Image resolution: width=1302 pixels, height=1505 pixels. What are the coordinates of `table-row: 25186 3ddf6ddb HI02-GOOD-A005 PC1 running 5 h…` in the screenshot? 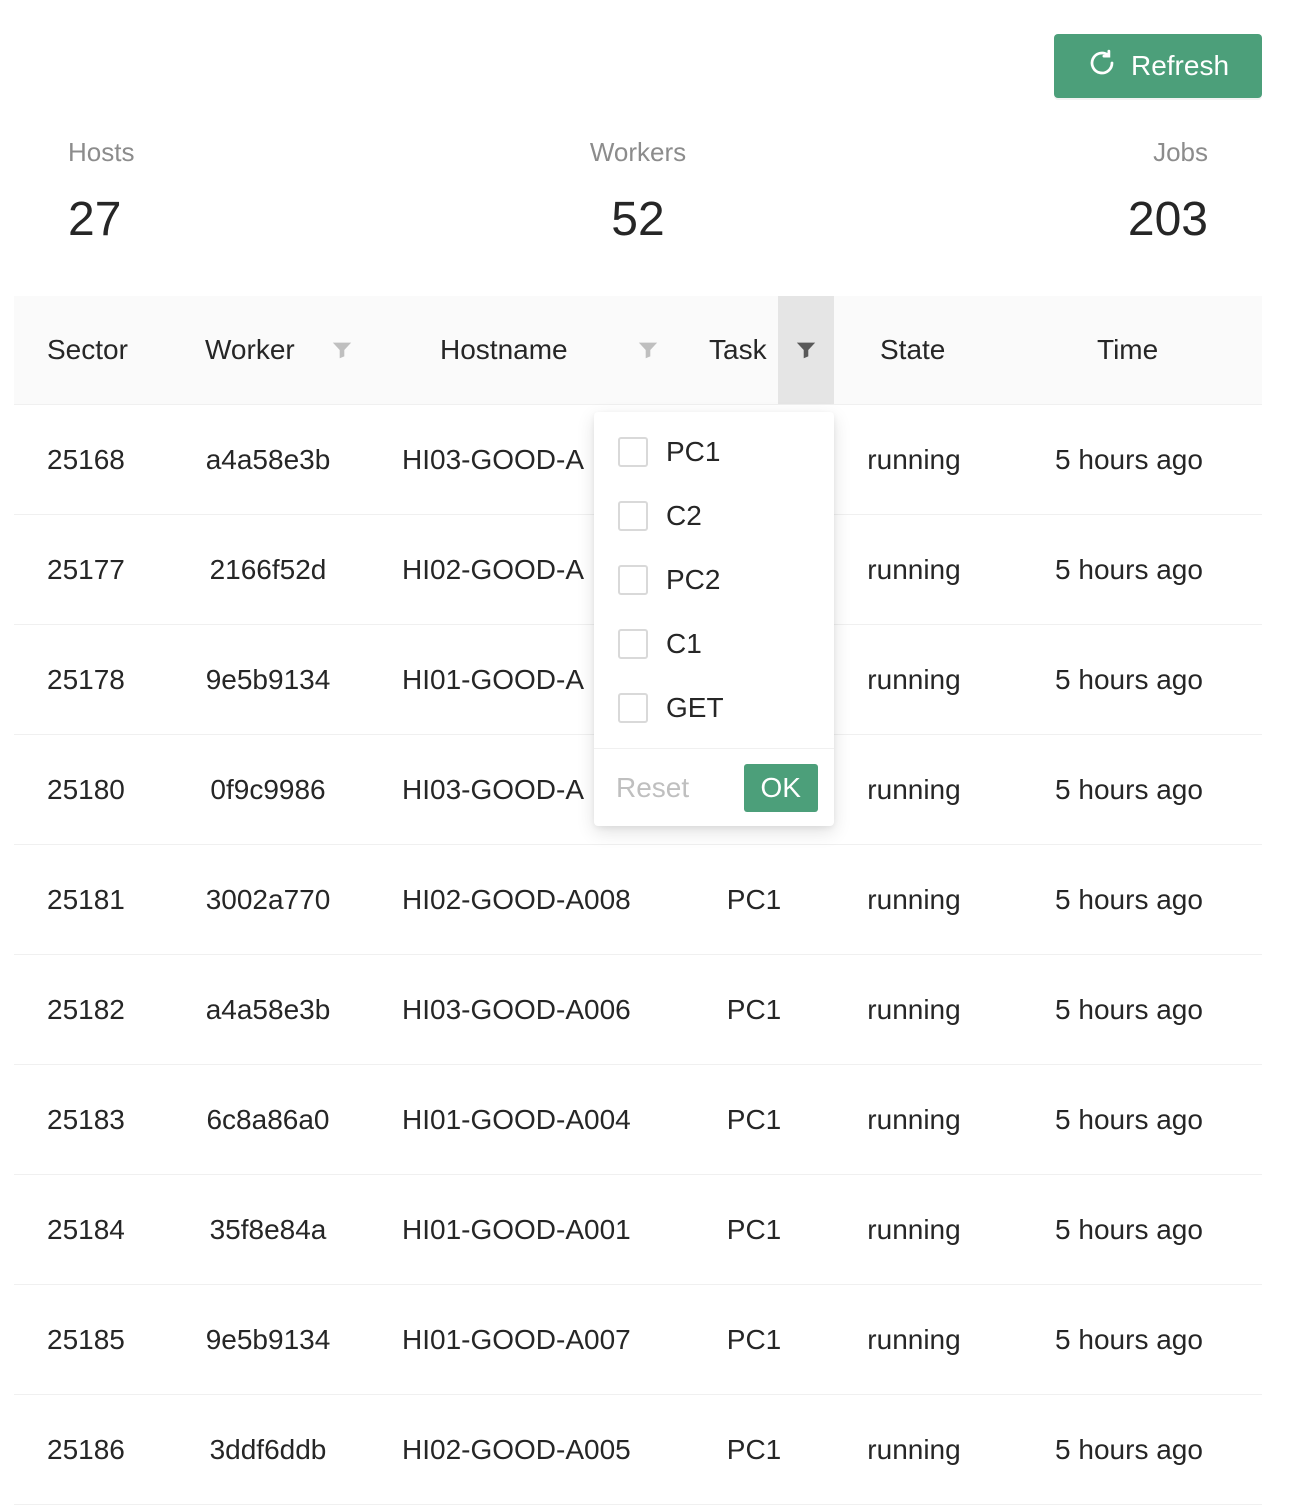 It's located at (638, 1450).